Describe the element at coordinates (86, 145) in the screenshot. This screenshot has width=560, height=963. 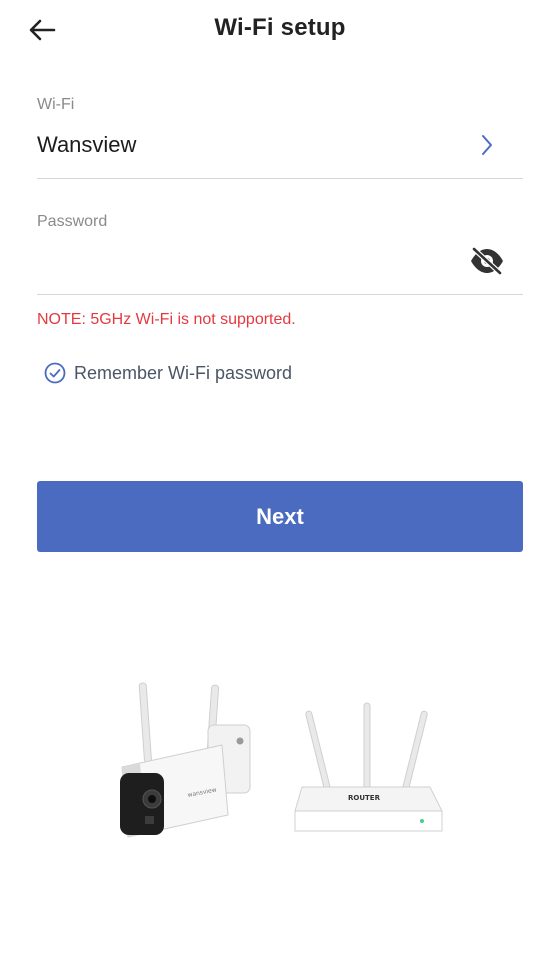
I see `wifi-network-name: Wansview` at that location.